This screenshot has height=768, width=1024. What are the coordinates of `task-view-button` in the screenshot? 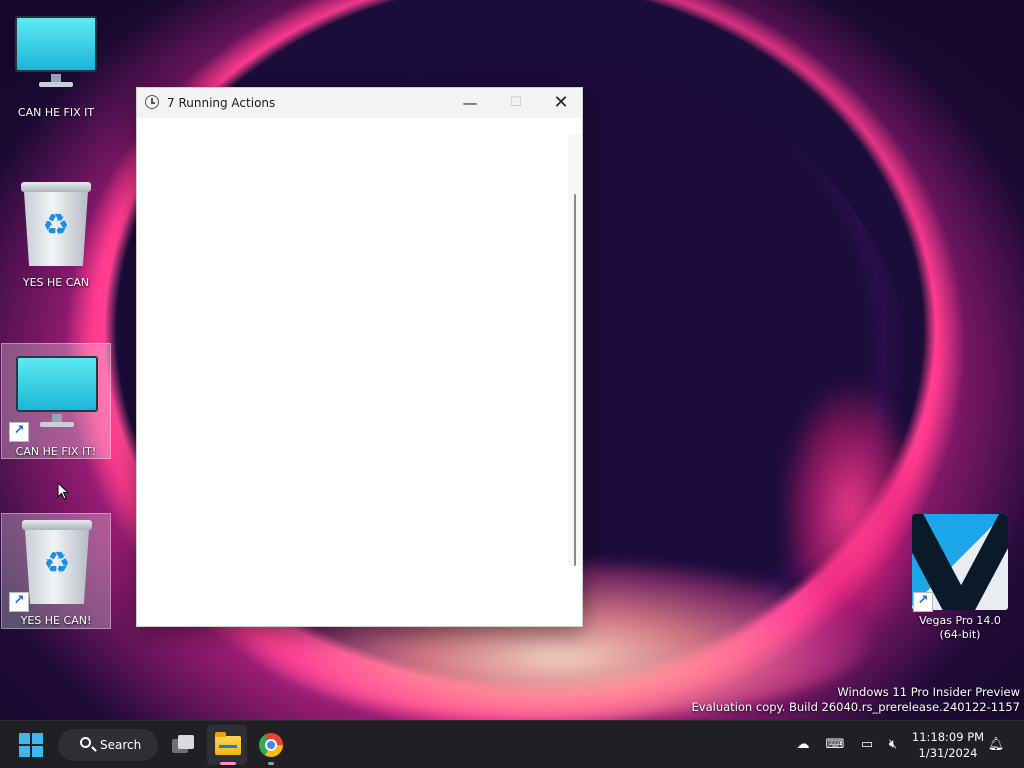 It's located at (183, 745).